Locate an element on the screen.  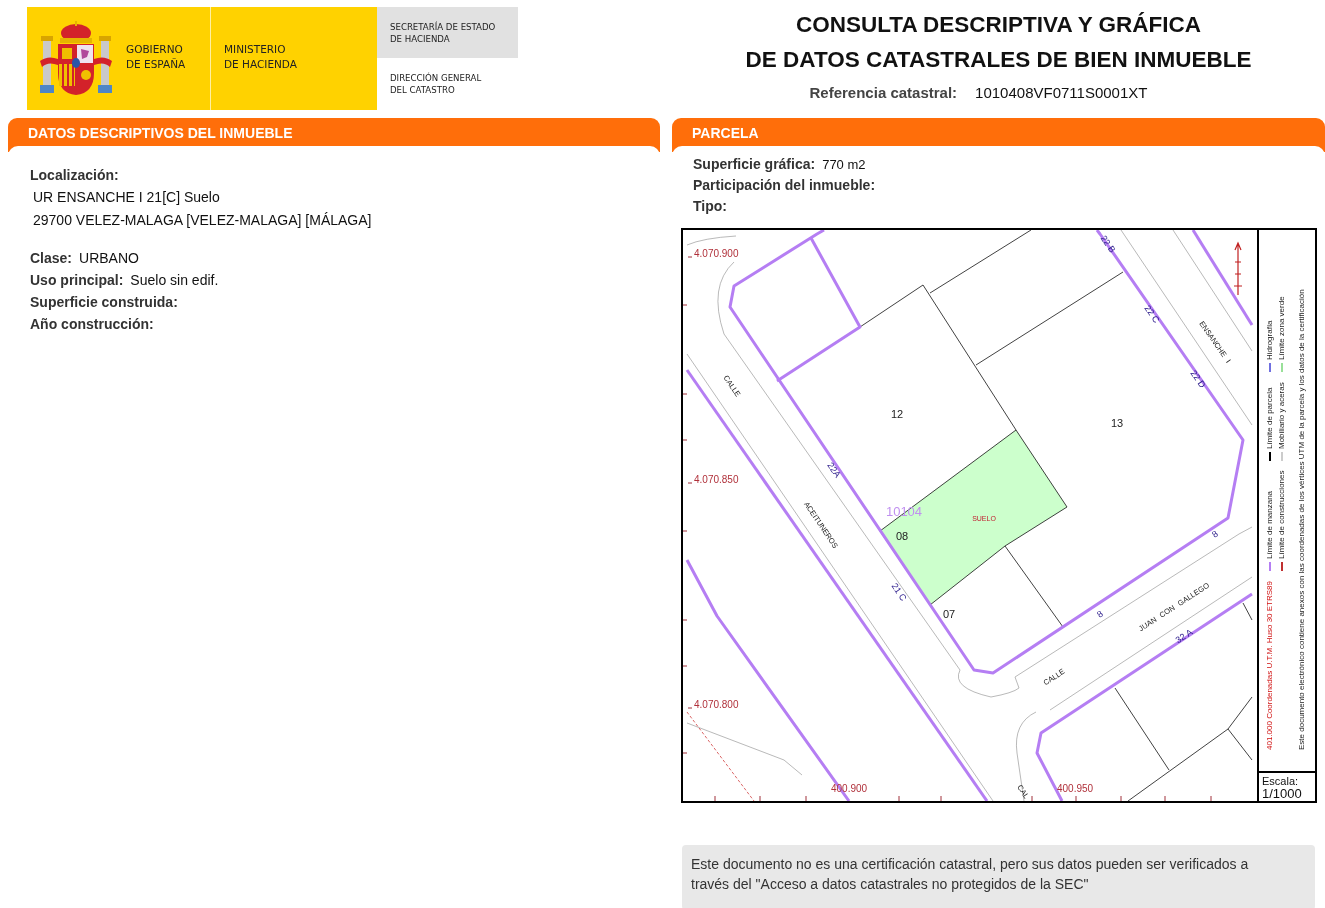
legend-label: Límite de parcela is located at coordinates (1269, 418).